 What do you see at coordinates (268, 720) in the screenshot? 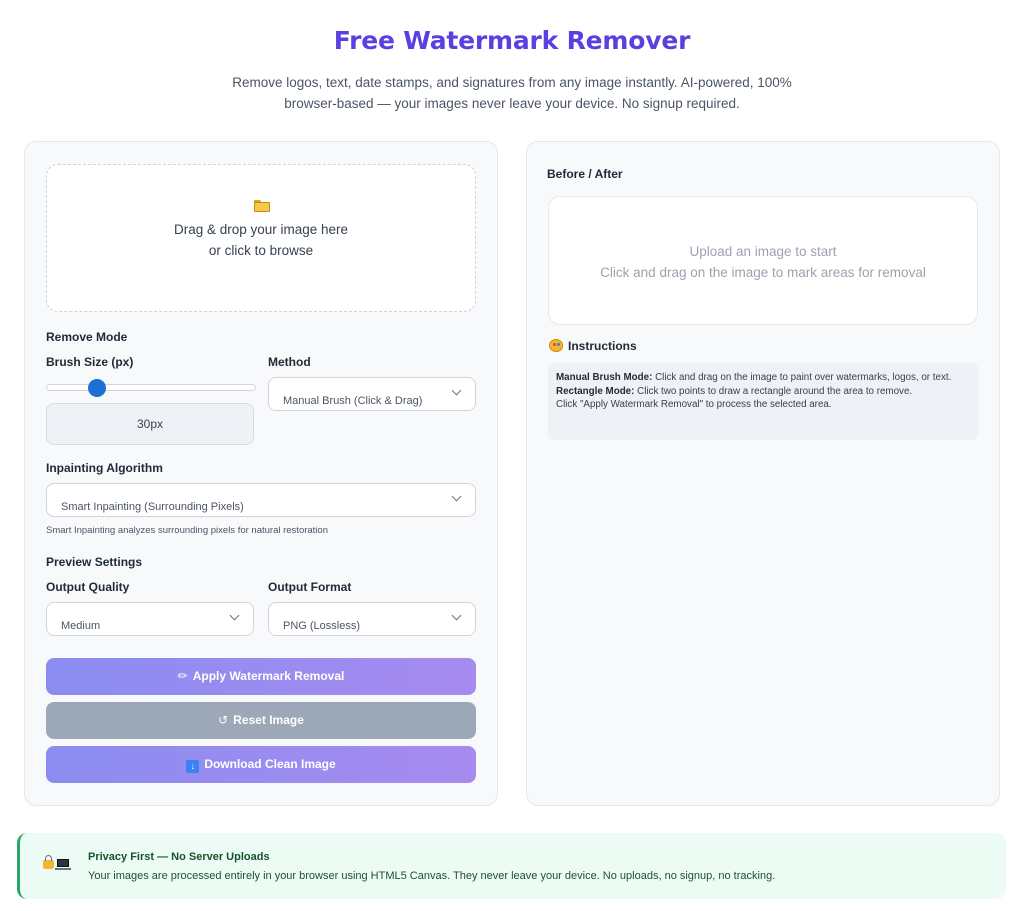
I see `reset-button-label: Reset Image` at bounding box center [268, 720].